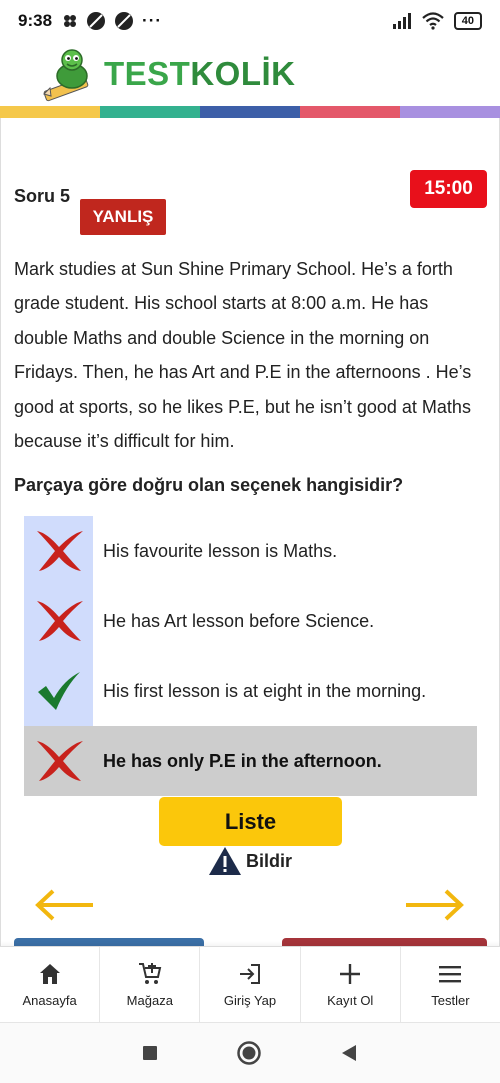 The height and width of the screenshot is (1083, 500). I want to click on status-bar: 9:38 ··· 40, so click(250, 21).